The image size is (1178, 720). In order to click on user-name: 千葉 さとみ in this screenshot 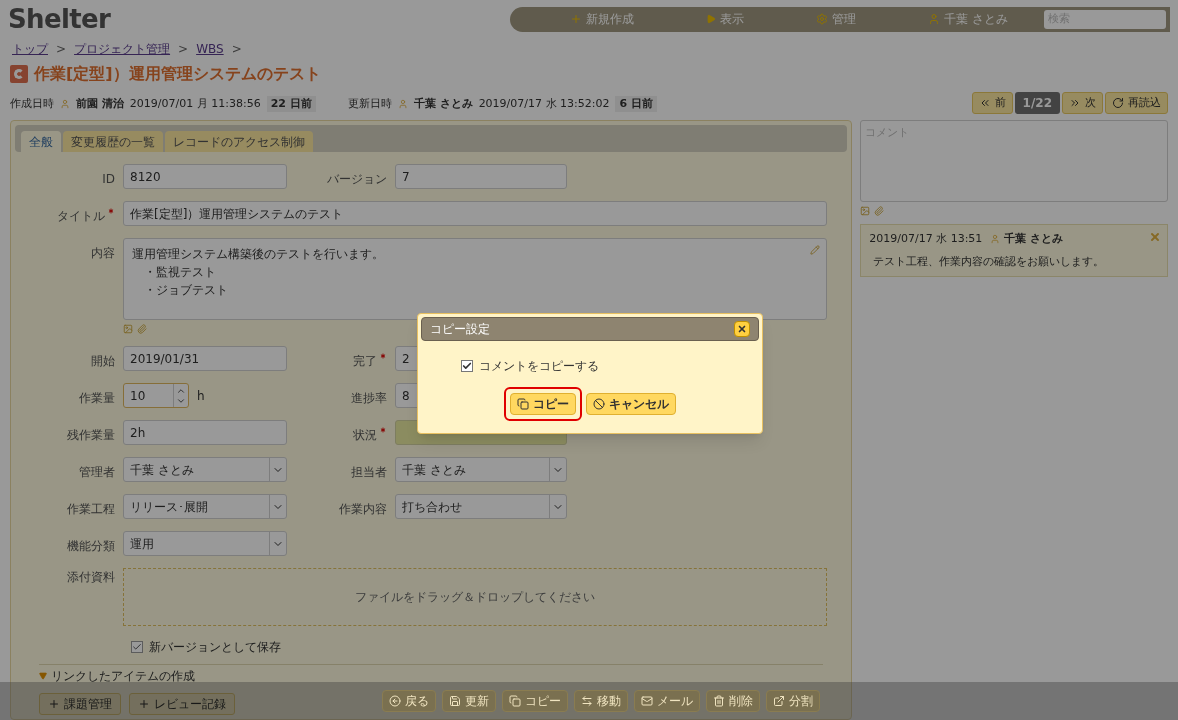, I will do `click(443, 103)`.